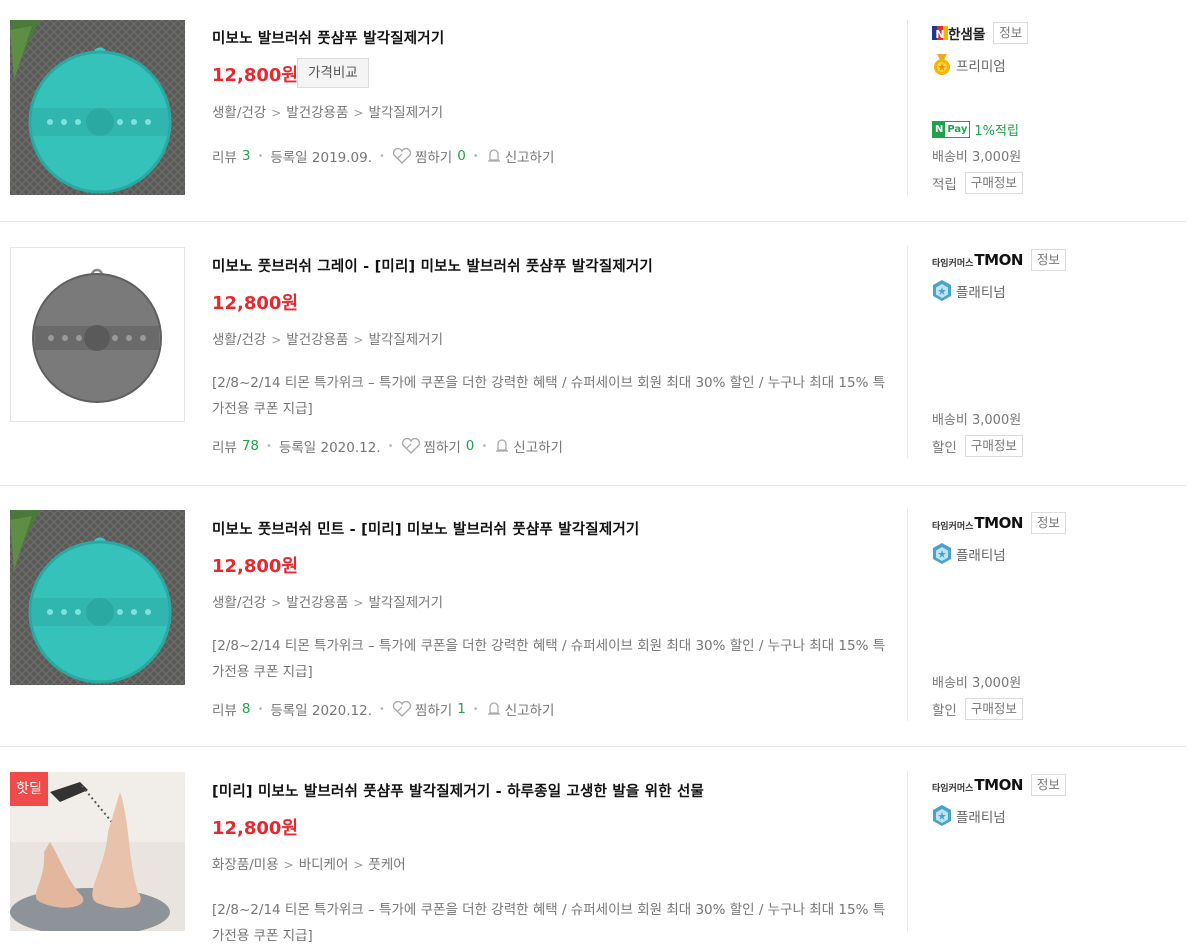  Describe the element at coordinates (333, 73) in the screenshot. I see `price-compare-button: 가격비교` at that location.